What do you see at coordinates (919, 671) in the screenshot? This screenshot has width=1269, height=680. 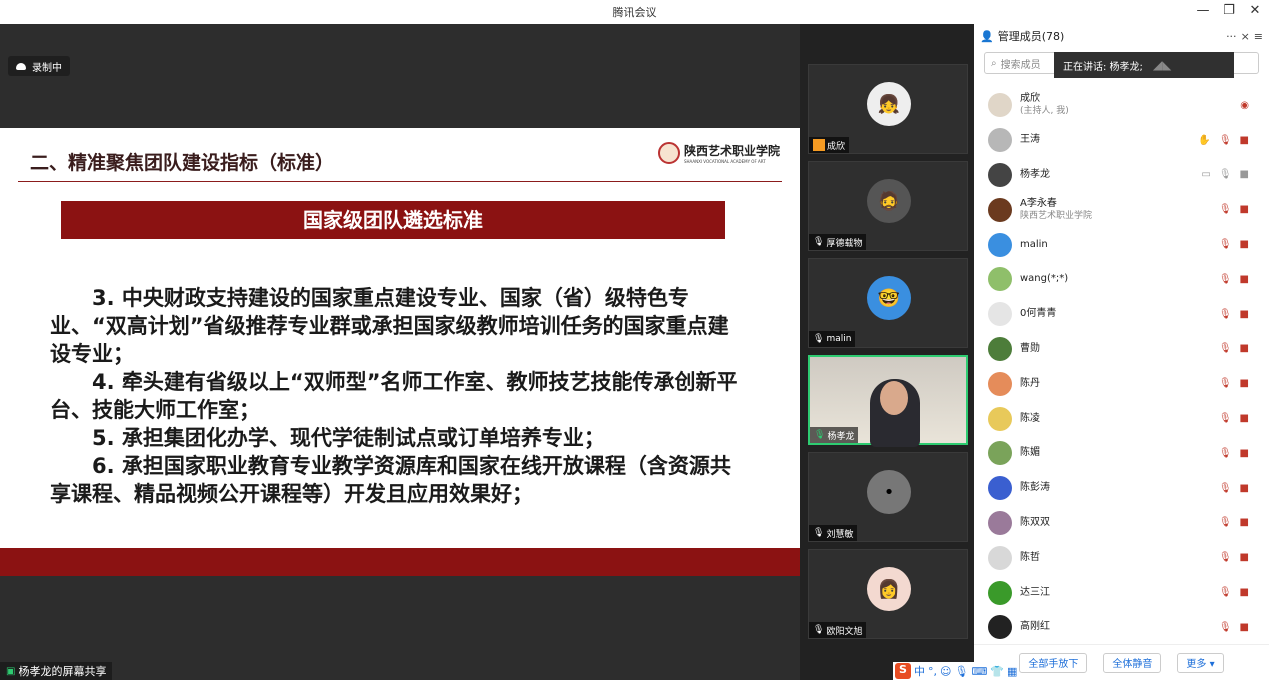 I see `ime-mode: 中` at bounding box center [919, 671].